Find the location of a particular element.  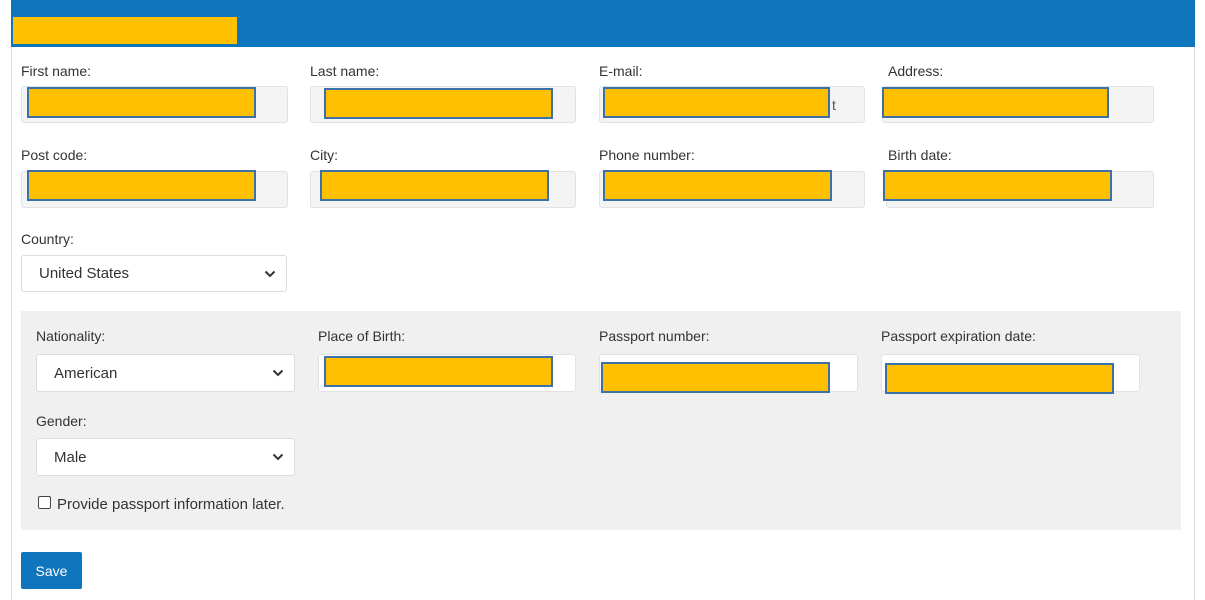

gender-select-value: Male is located at coordinates (70, 457).